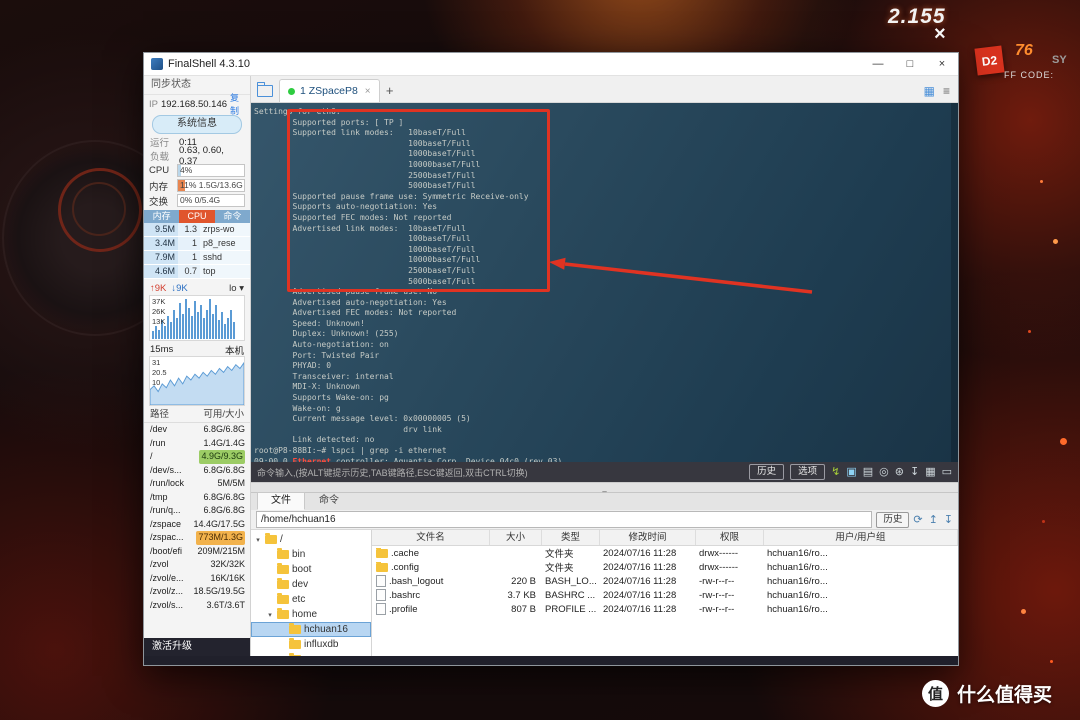 This screenshot has height=720, width=1080. Describe the element at coordinates (197, 552) in the screenshot. I see `disk-row: /boot/efi 209M/215M` at that location.